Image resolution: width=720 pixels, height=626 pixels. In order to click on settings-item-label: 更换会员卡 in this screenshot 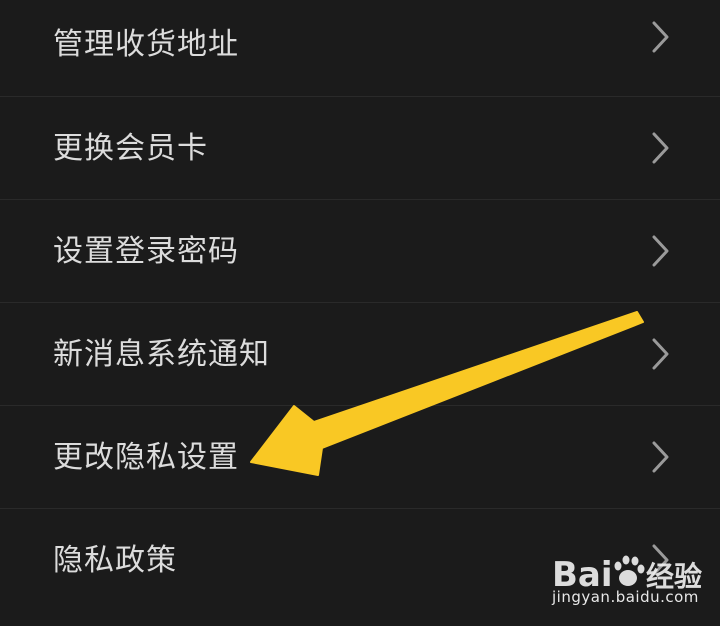, I will do `click(130, 148)`.